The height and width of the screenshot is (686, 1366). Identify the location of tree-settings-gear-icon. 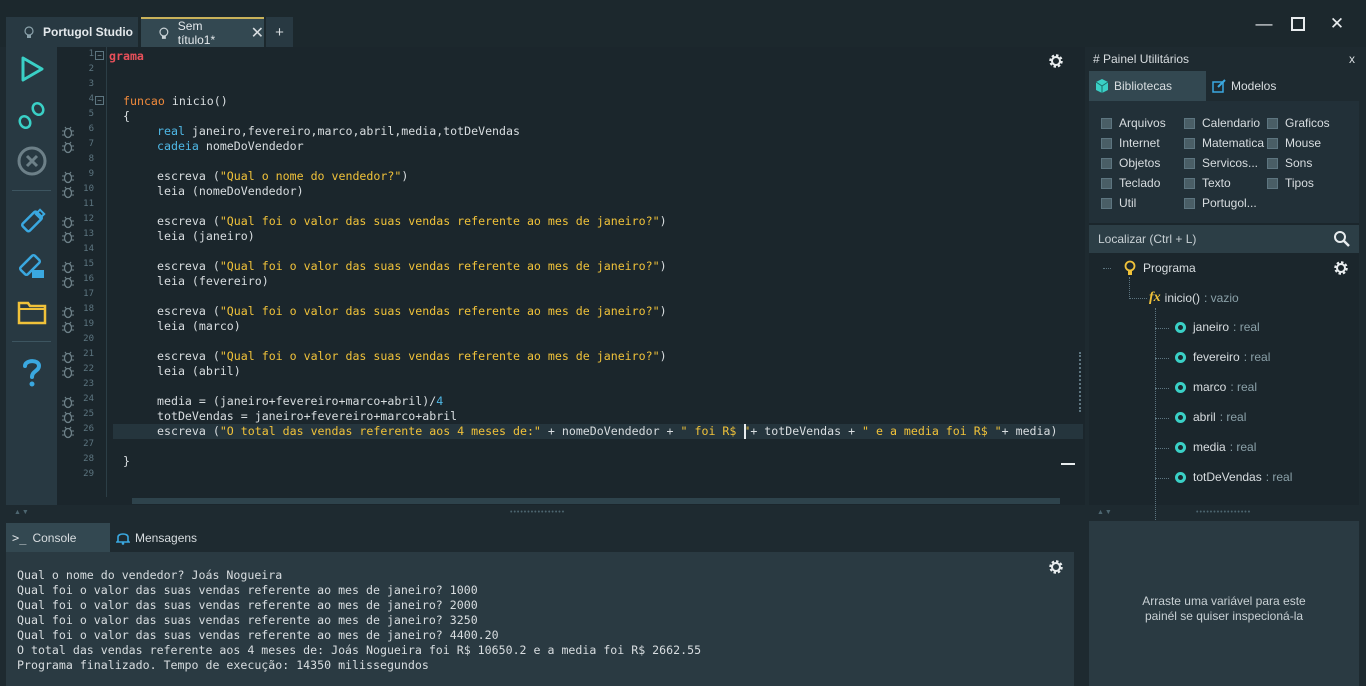
(1341, 268).